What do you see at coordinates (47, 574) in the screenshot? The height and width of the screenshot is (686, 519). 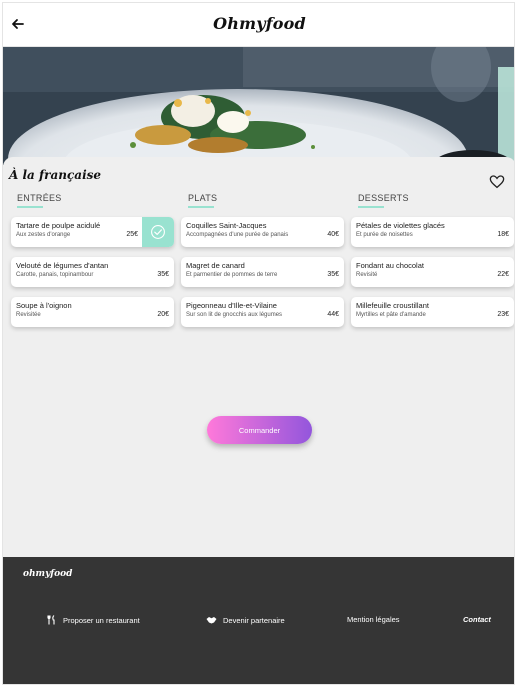 I see `footer-logo: ohmyfood` at bounding box center [47, 574].